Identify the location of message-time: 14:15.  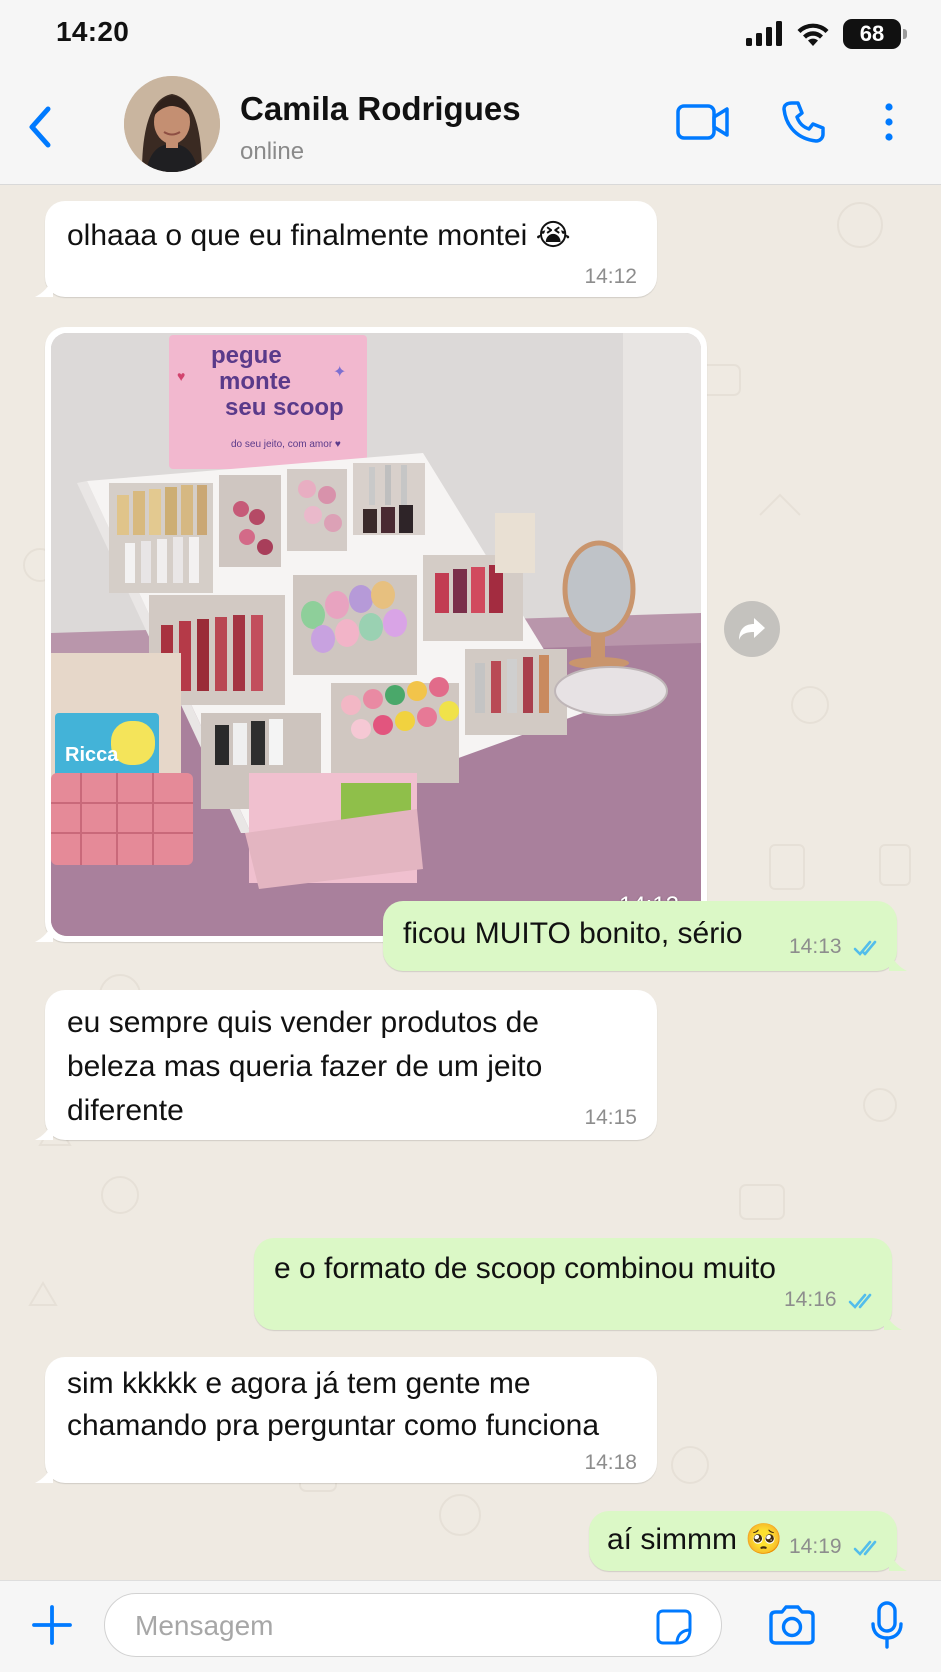
(610, 1117).